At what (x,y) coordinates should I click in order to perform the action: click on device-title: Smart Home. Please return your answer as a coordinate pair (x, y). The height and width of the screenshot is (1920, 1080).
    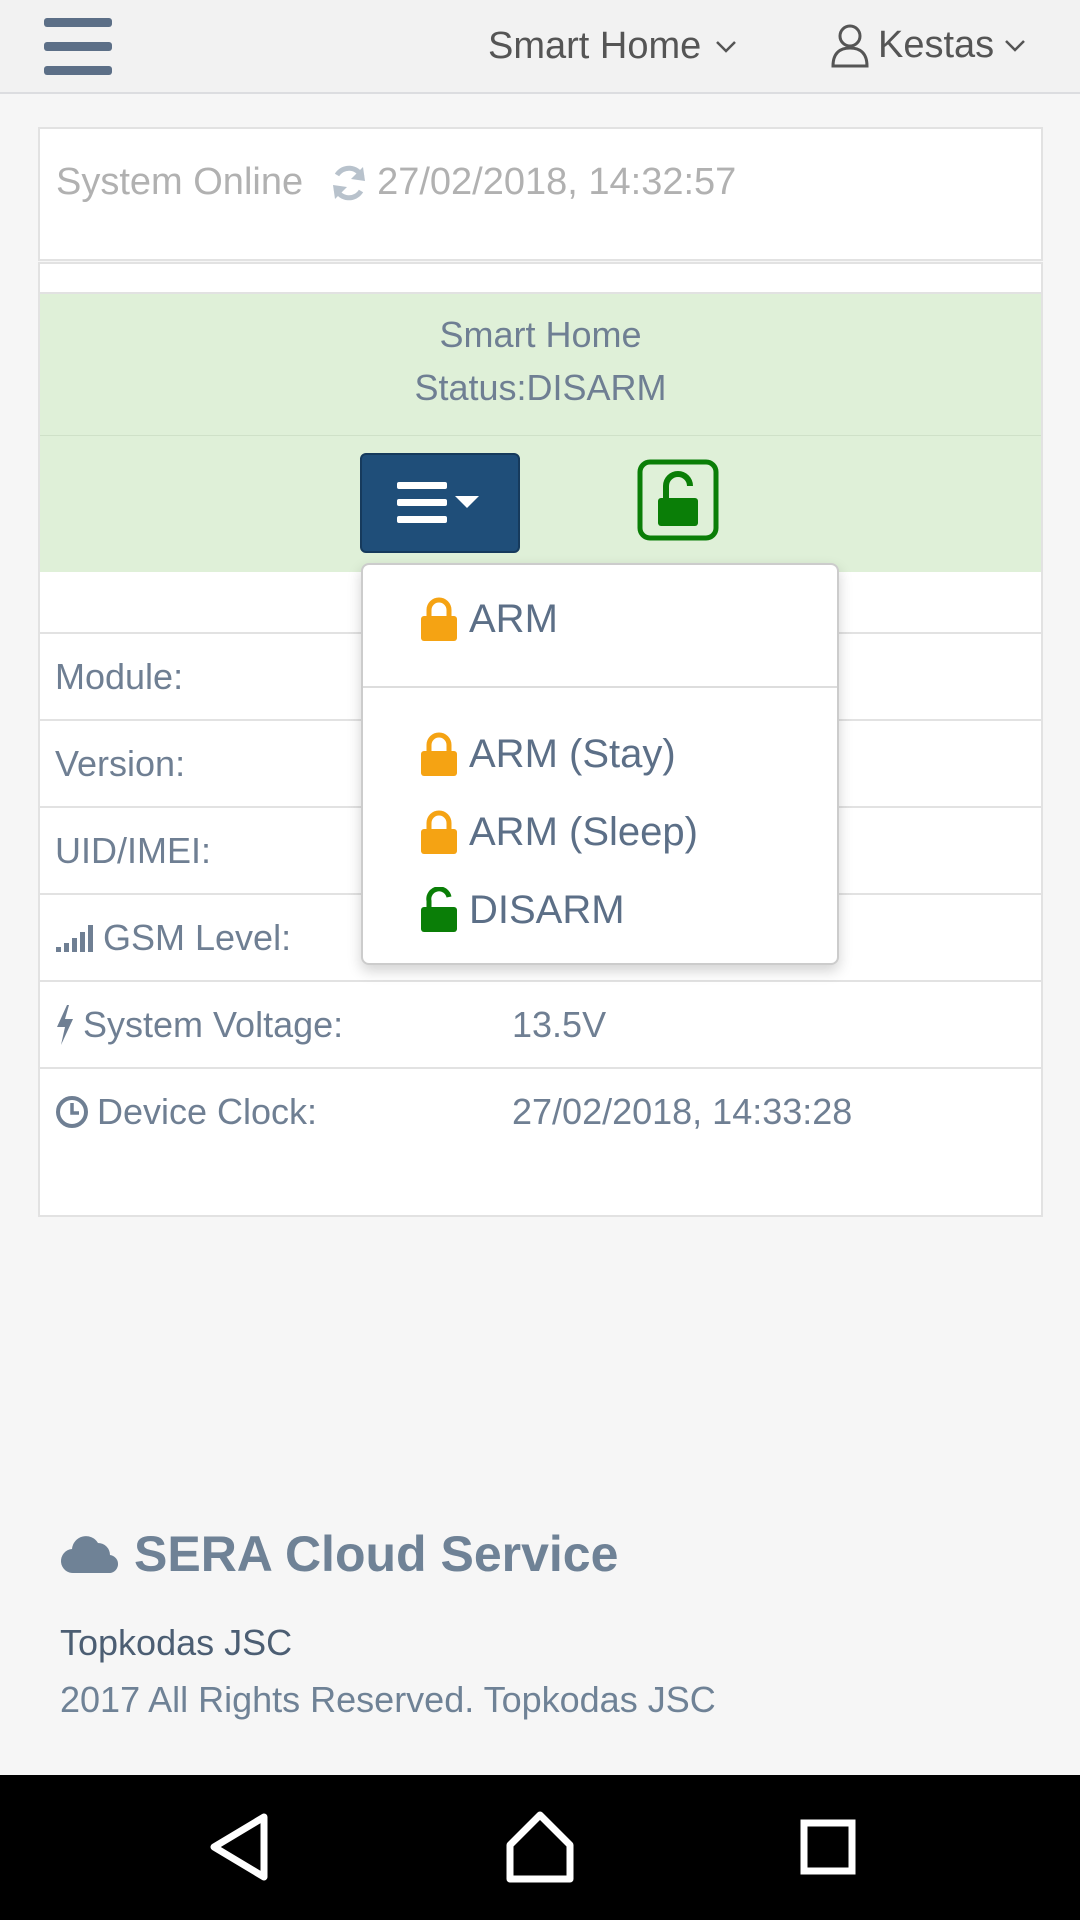
    Looking at the image, I should click on (540, 334).